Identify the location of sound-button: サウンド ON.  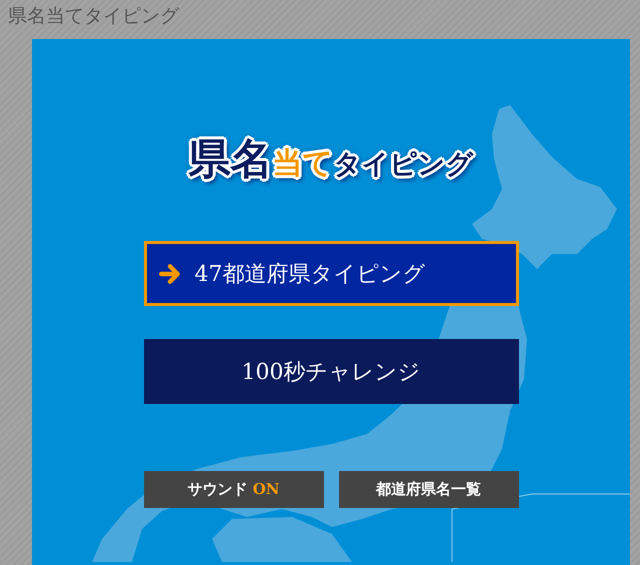
(234, 489).